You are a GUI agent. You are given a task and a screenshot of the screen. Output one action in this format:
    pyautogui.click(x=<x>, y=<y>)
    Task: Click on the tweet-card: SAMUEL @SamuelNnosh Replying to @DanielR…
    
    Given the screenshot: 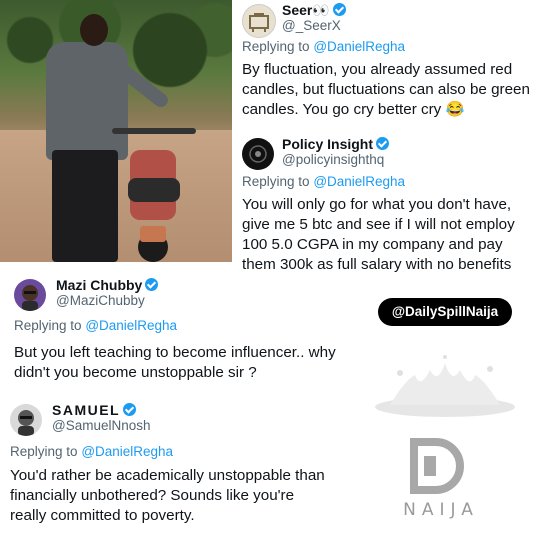 What is the action you would take?
    pyautogui.click(x=175, y=467)
    